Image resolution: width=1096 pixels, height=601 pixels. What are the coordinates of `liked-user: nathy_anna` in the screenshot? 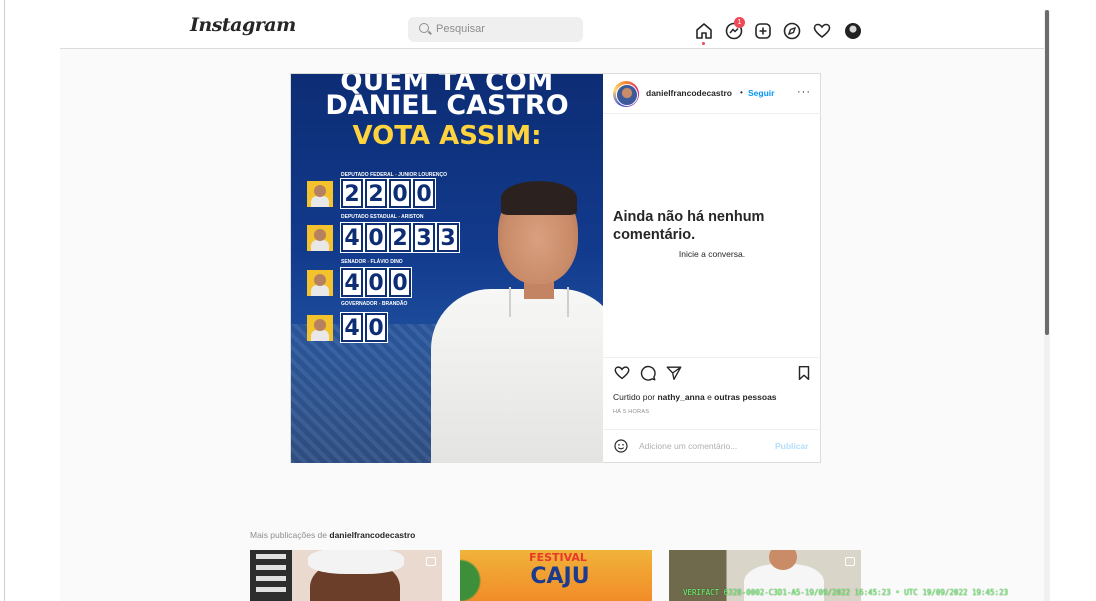 It's located at (680, 397).